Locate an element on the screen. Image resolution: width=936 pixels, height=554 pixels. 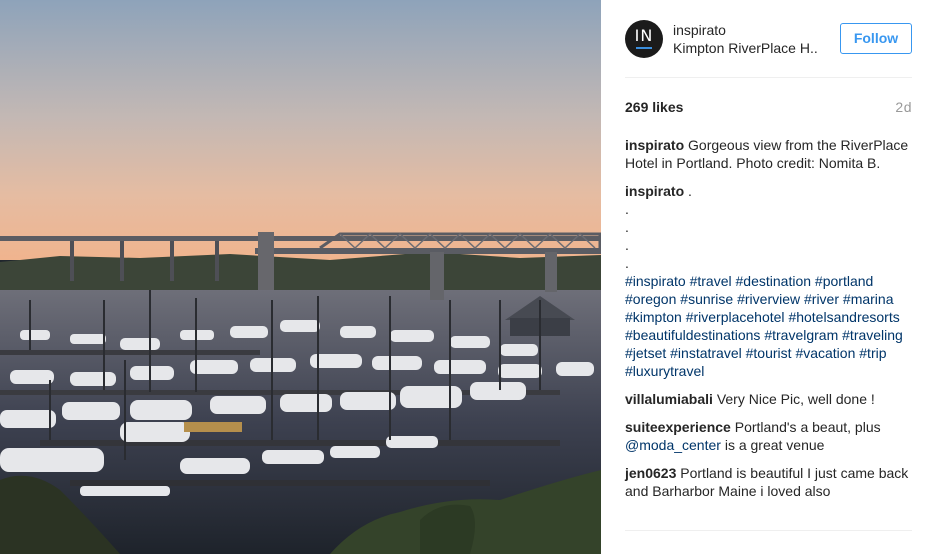
hashtag-link: #riverview is located at coordinates (768, 299).